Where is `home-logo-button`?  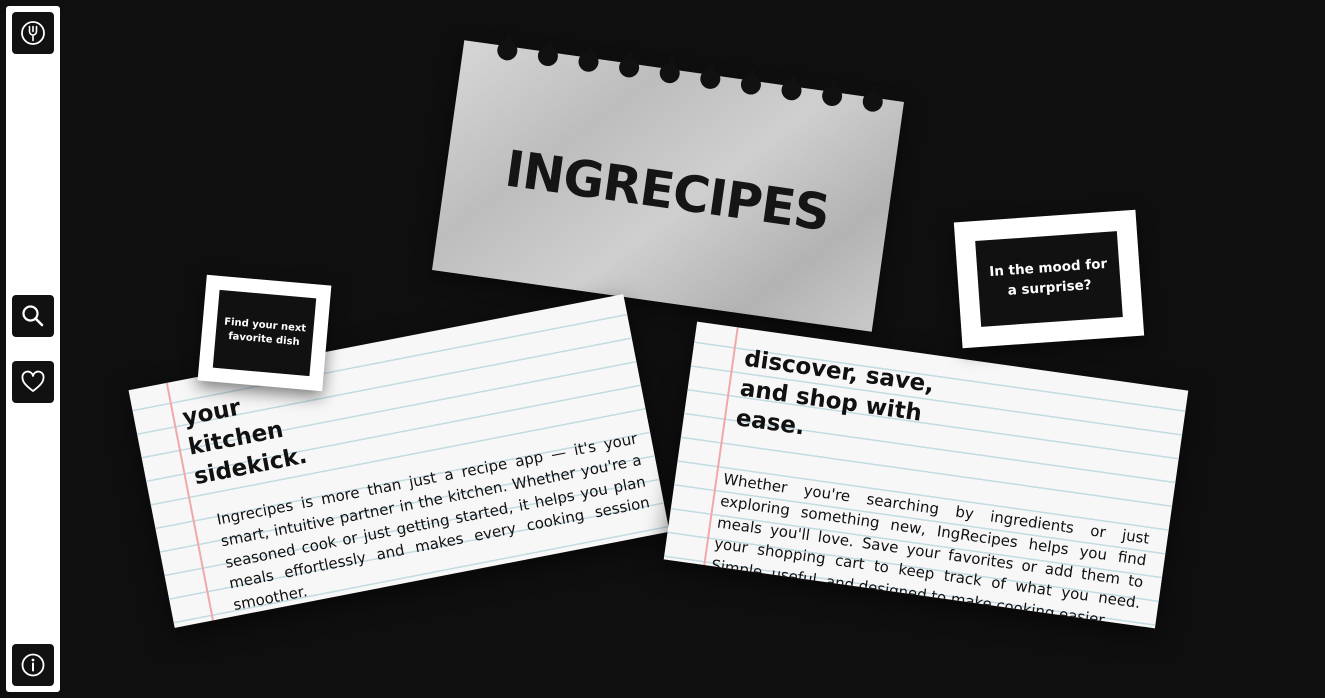 home-logo-button is located at coordinates (33, 33).